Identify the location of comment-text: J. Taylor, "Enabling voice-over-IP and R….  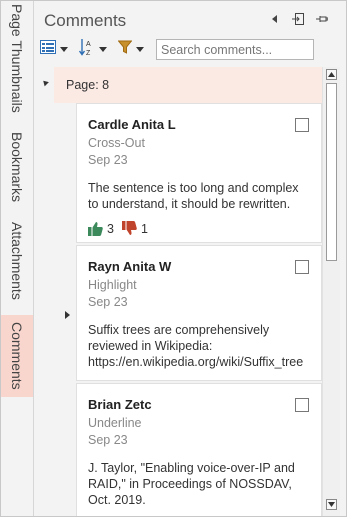
(191, 484).